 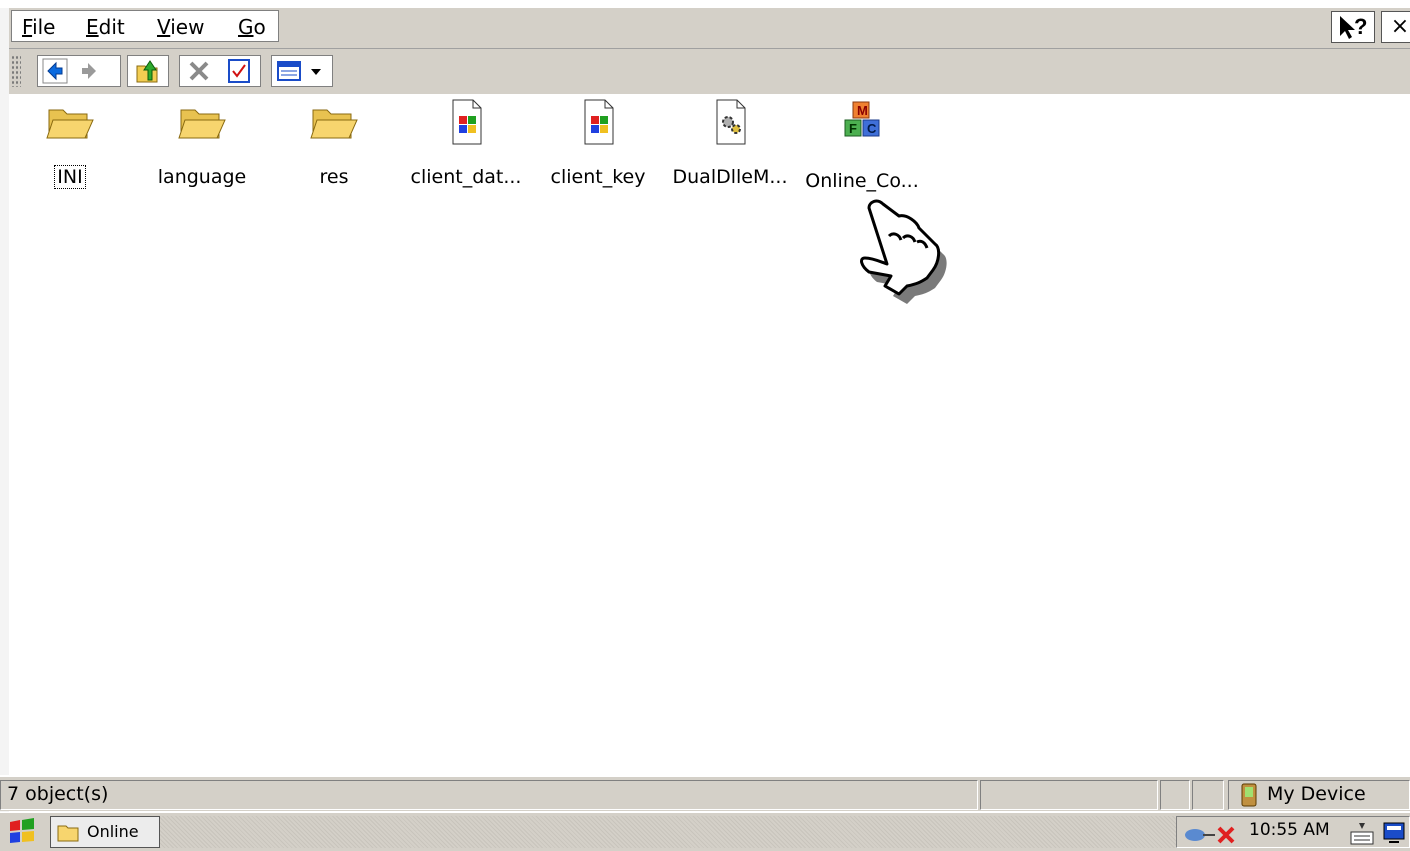 I want to click on views-button-group, so click(x=302, y=71).